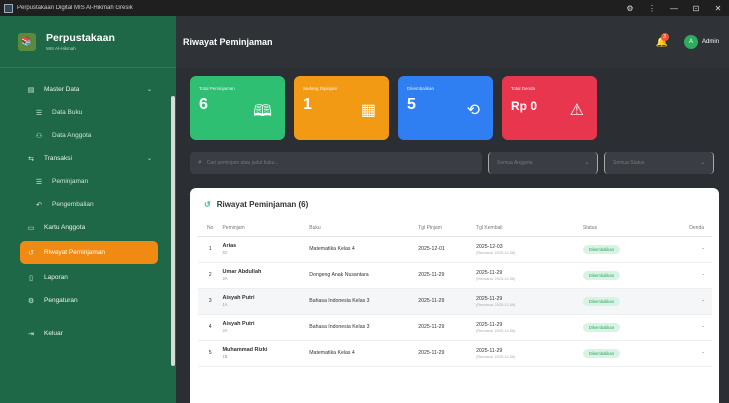  I want to click on borrower-name: Aisyah Putri, so click(238, 298).